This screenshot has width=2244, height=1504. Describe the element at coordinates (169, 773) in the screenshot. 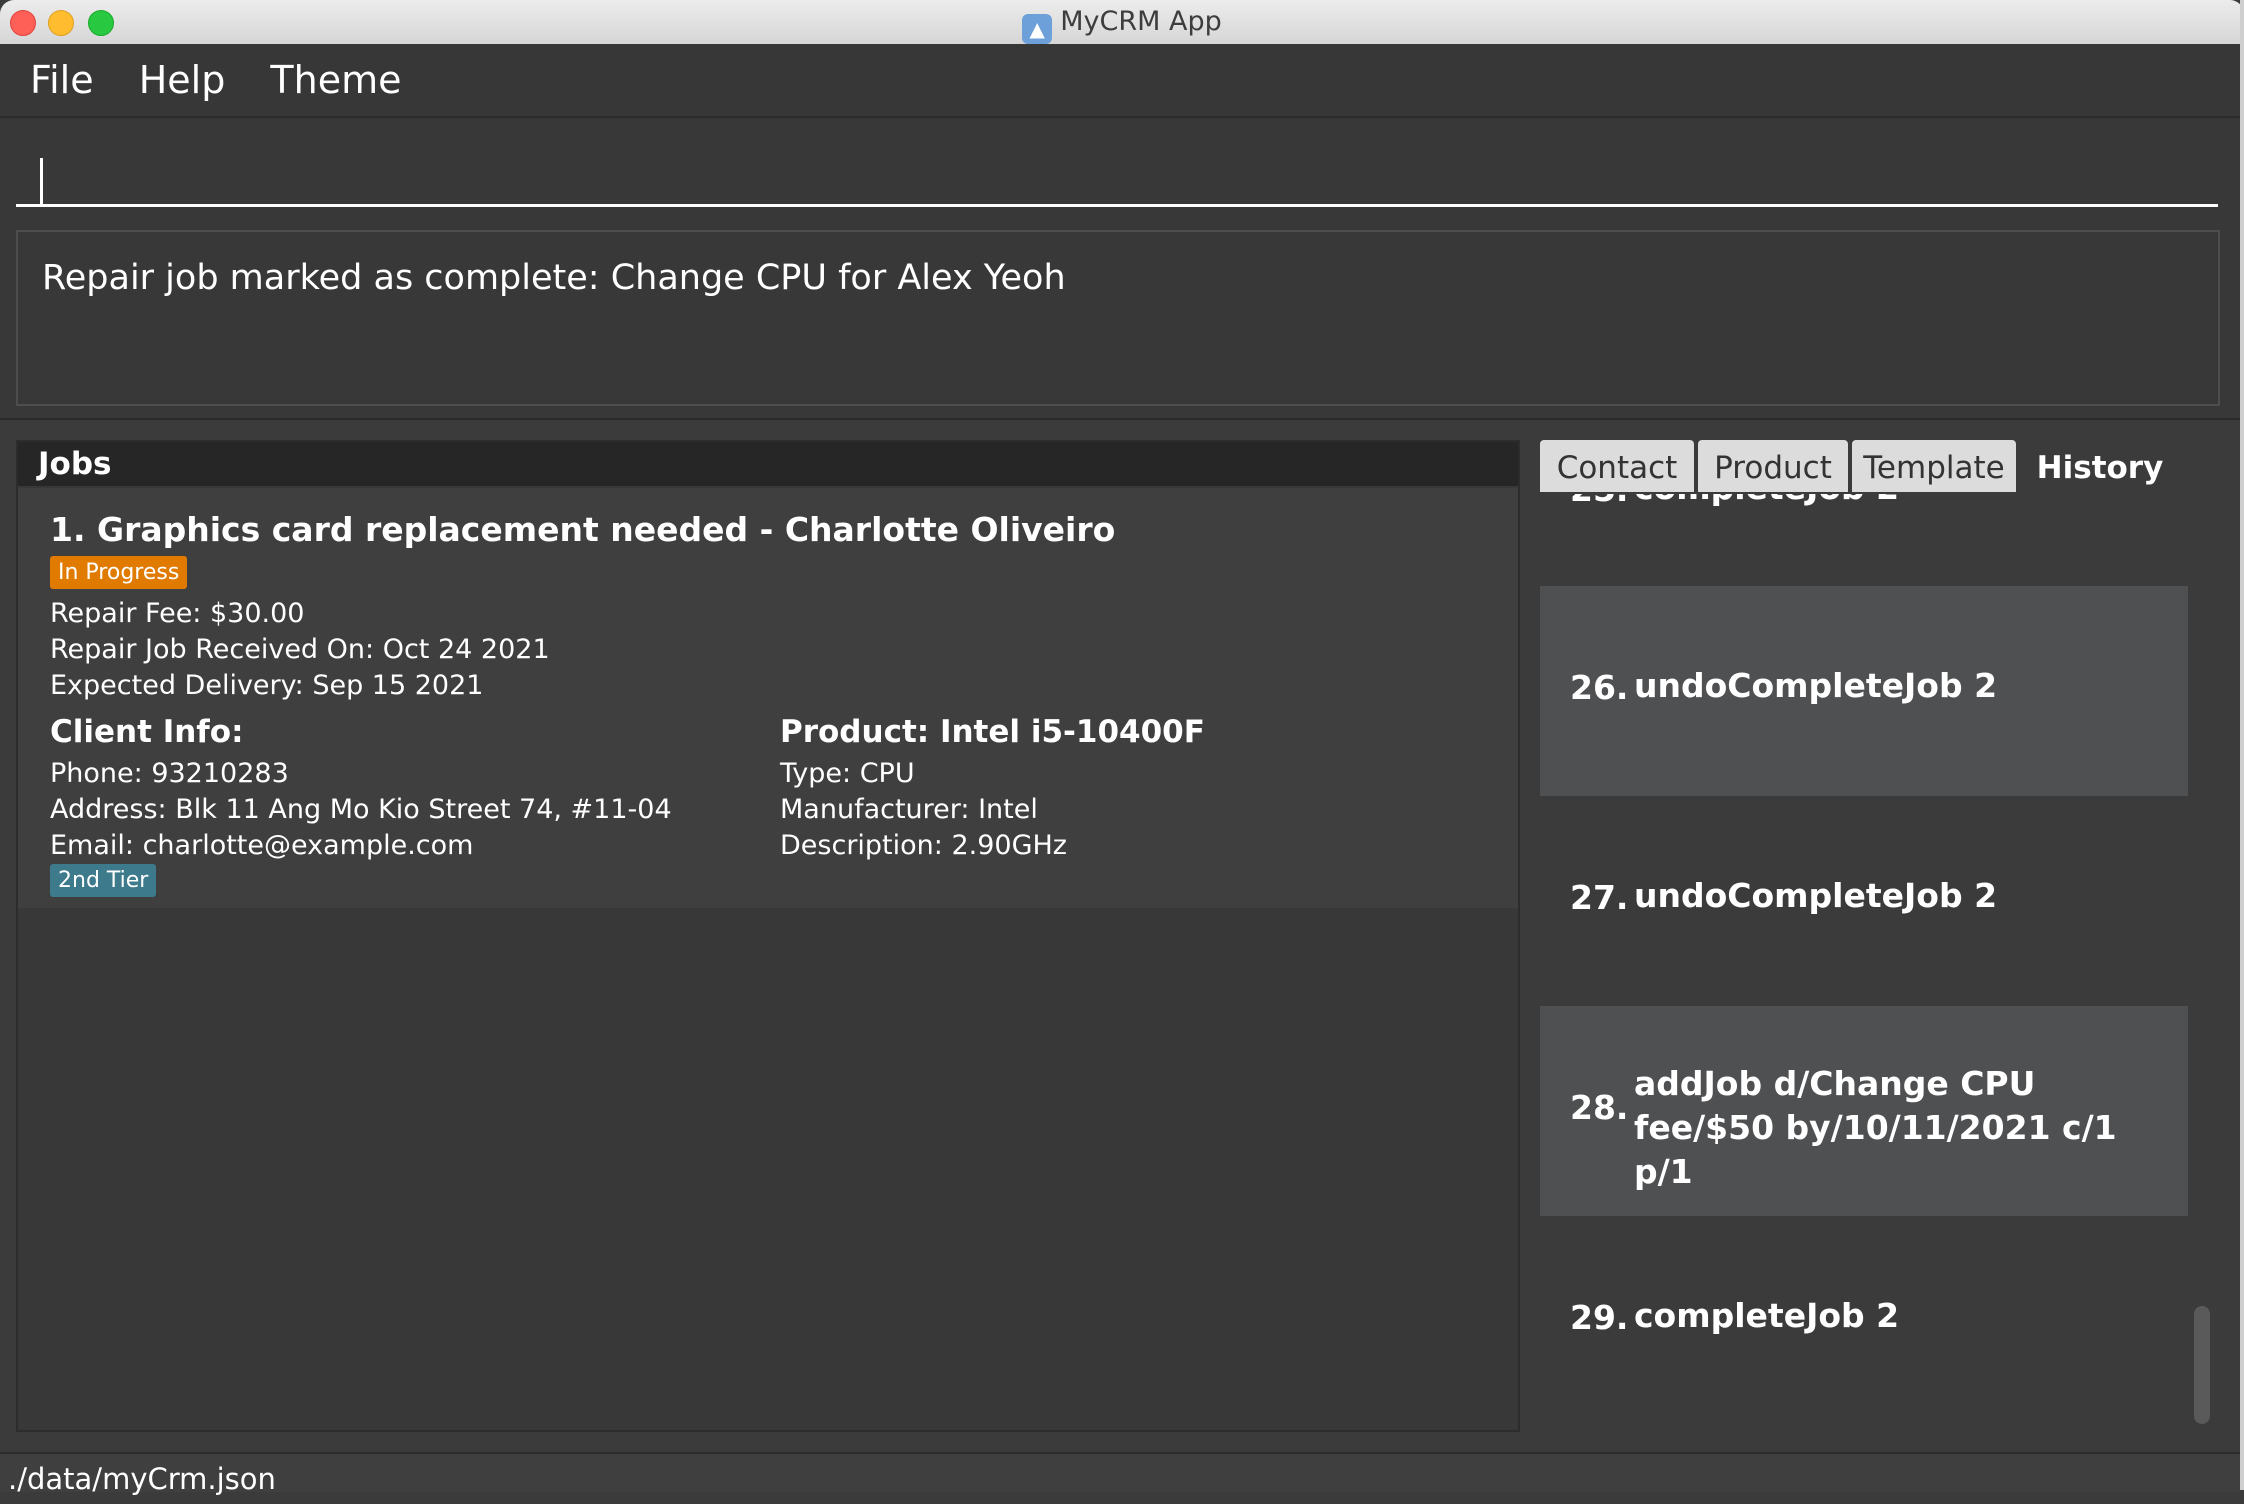

I see `client-phone: Phone: 93210283` at that location.